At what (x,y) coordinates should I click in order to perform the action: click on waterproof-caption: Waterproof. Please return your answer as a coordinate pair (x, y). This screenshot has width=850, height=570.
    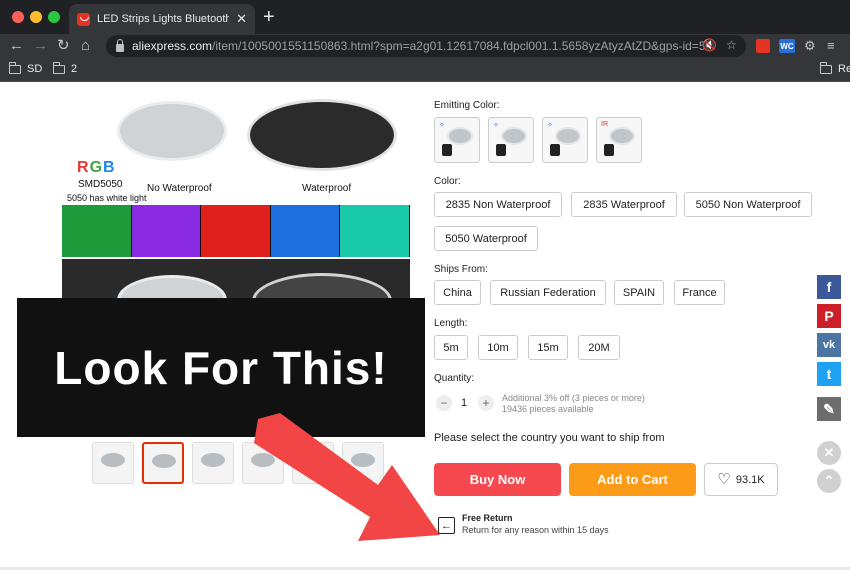
    Looking at the image, I should click on (327, 188).